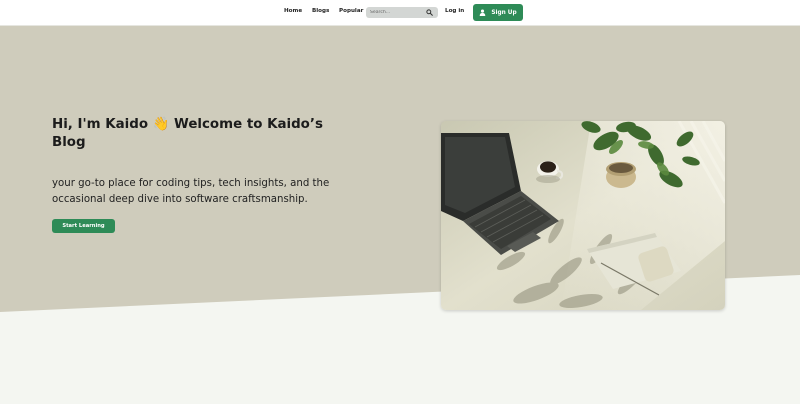 The height and width of the screenshot is (404, 800). I want to click on start-learning-button: Start Learning, so click(83, 226).